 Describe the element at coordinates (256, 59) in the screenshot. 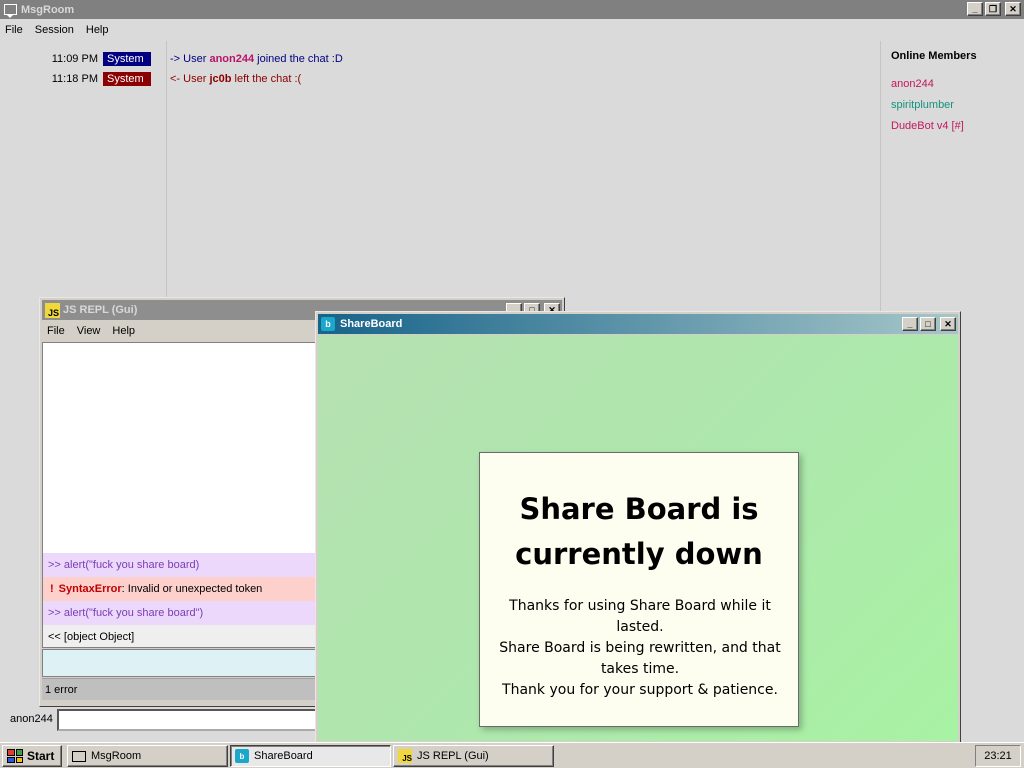

I see `message-text: -> User anon244 joined the chat :D` at that location.